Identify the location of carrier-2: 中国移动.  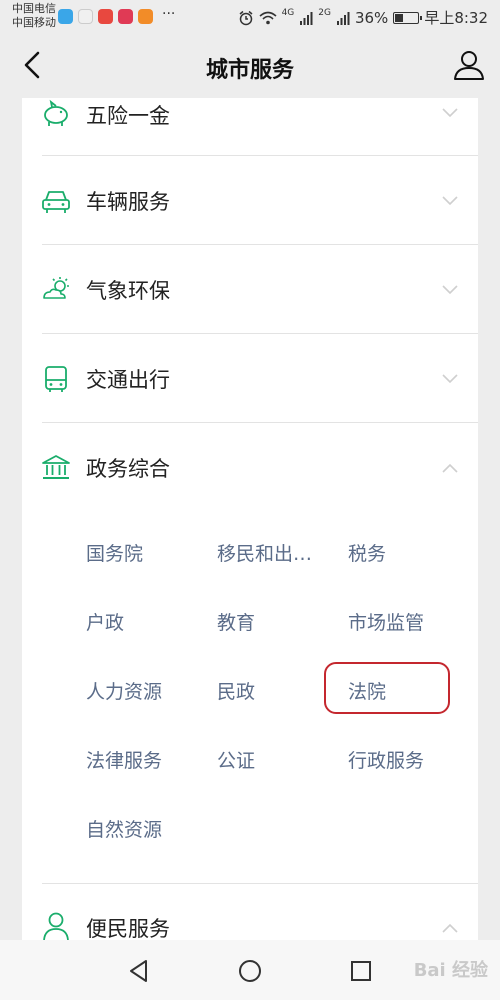
(34, 22).